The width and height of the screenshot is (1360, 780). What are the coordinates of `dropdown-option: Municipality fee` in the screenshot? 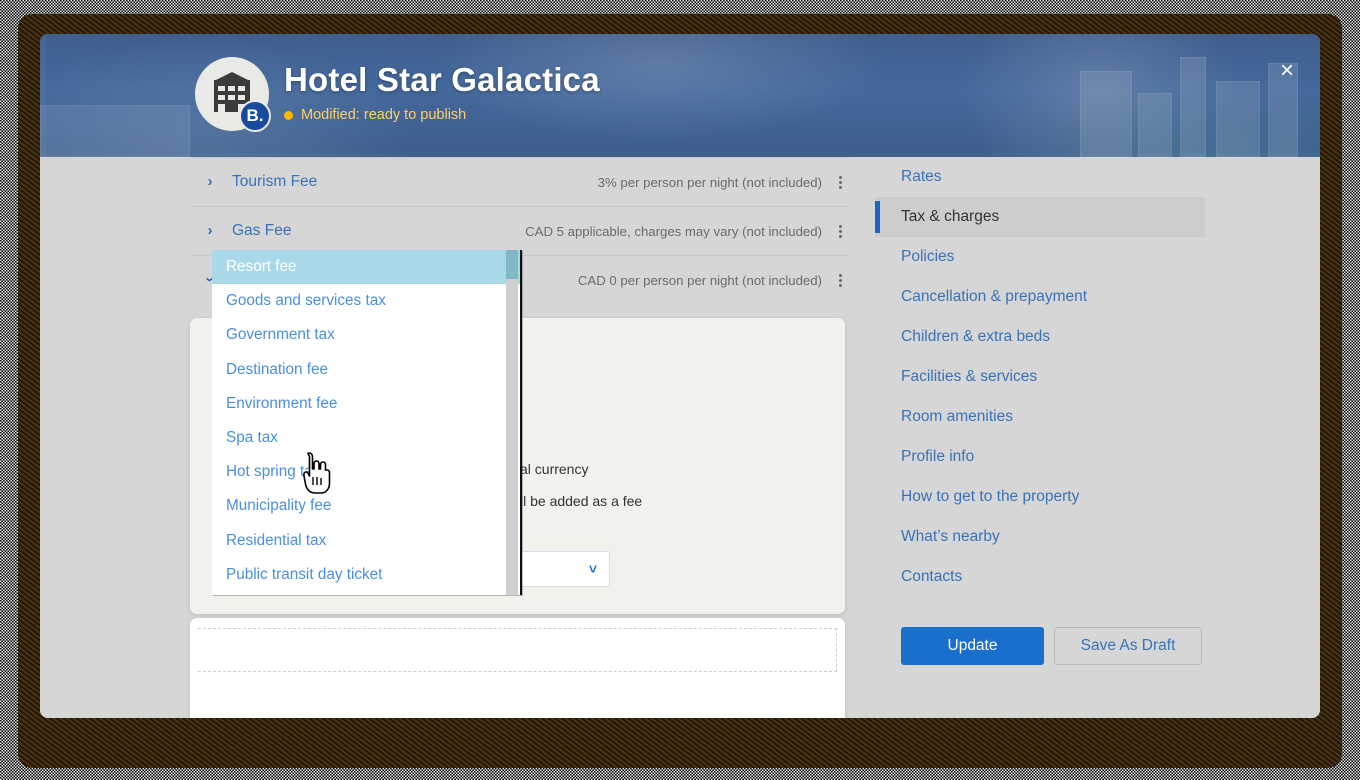 It's located at (366, 506).